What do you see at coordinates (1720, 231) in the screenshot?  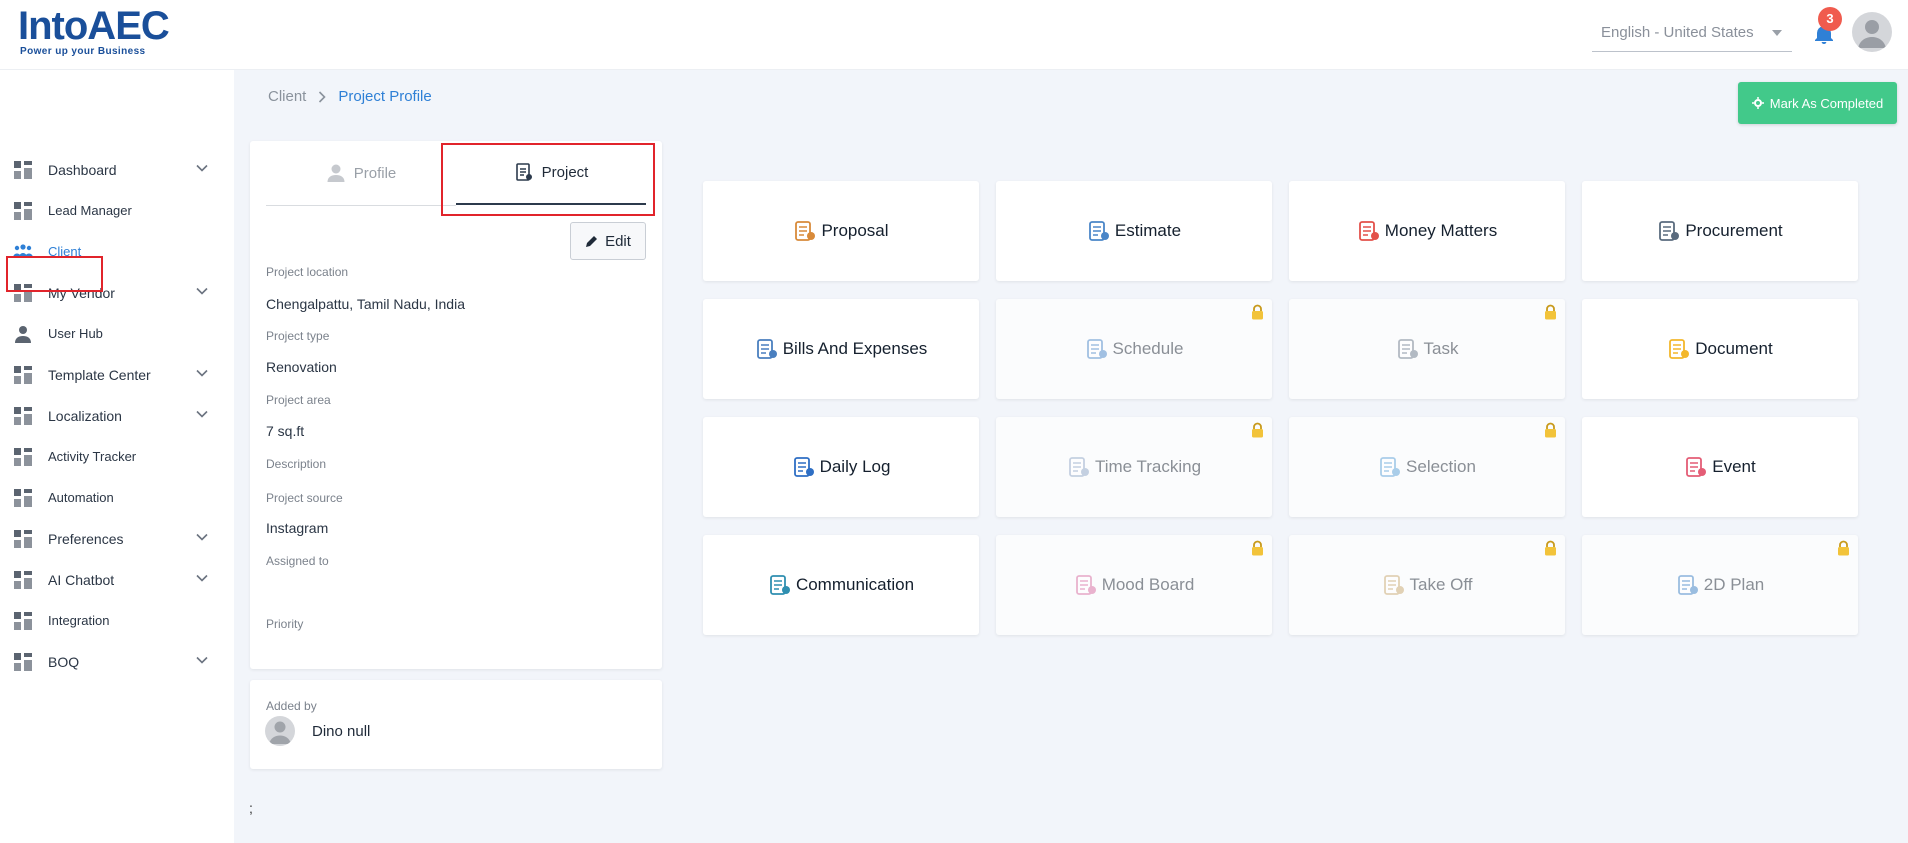 I see `module-tile-procurement: Procurement` at bounding box center [1720, 231].